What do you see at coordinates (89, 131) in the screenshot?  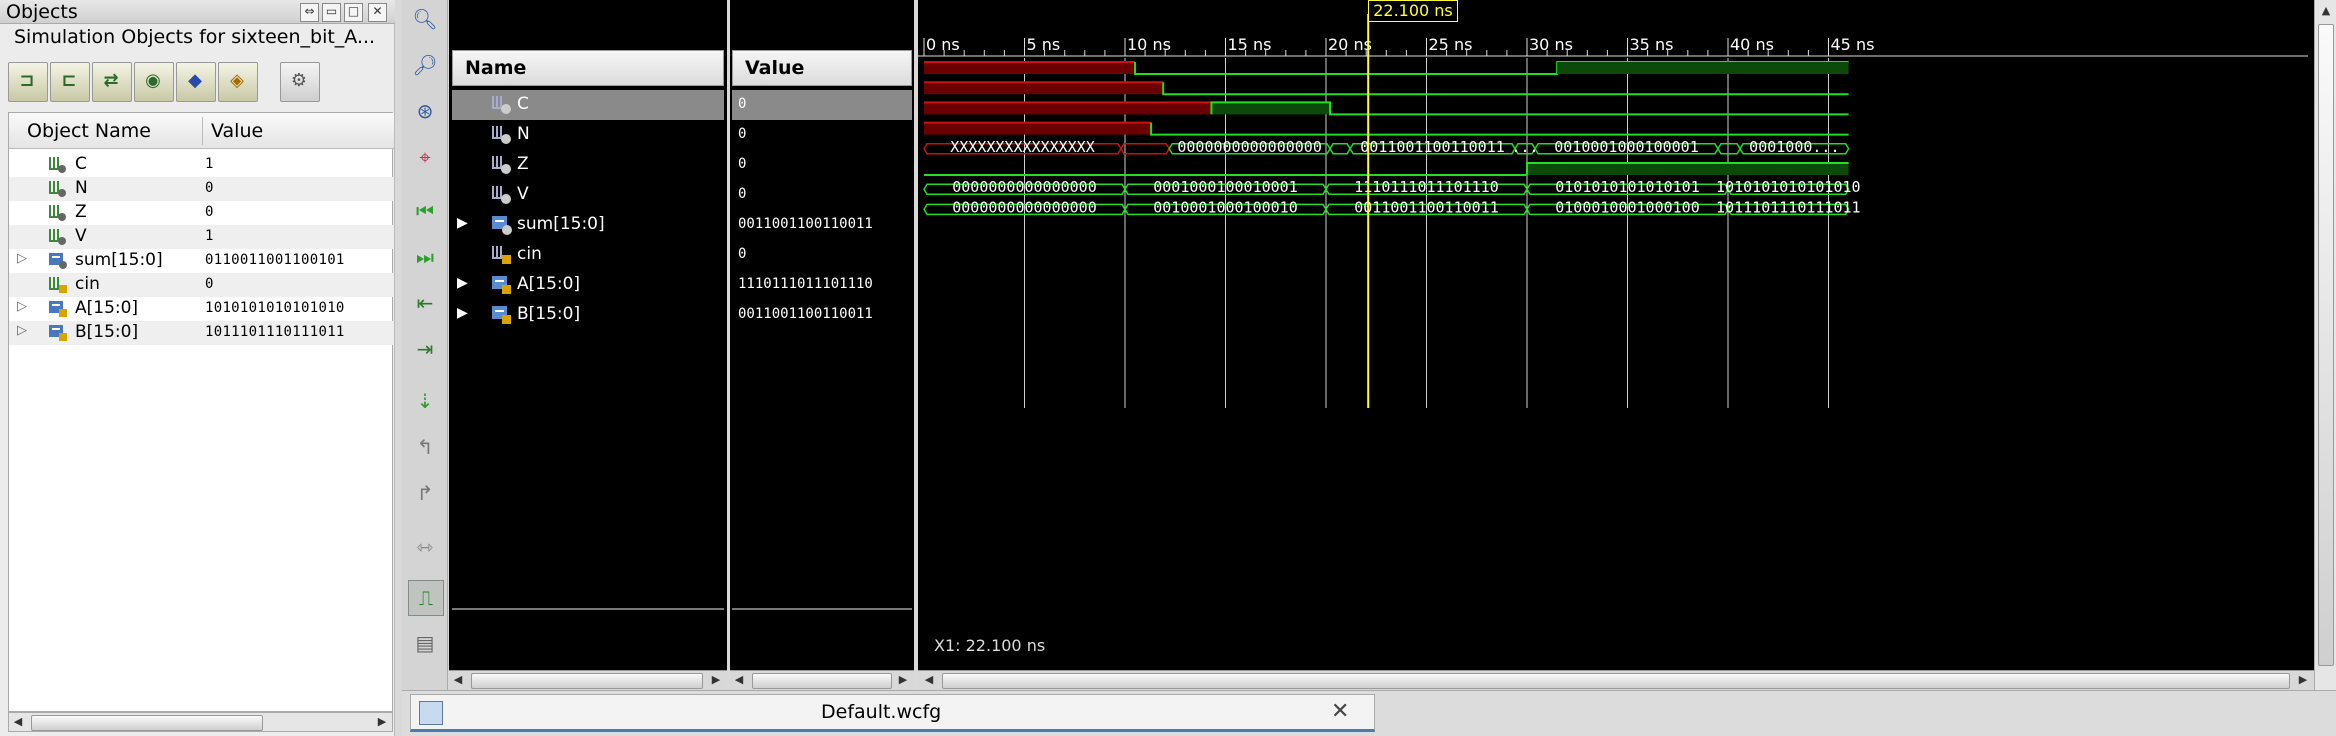 I see `column-header-object-name: Object Name` at bounding box center [89, 131].